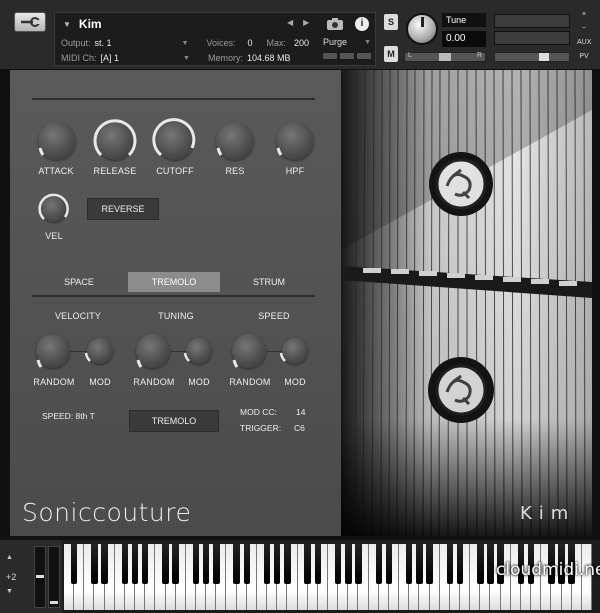 This screenshot has width=600, height=613. I want to click on instrument-name: ▼ Kim, so click(82, 24).